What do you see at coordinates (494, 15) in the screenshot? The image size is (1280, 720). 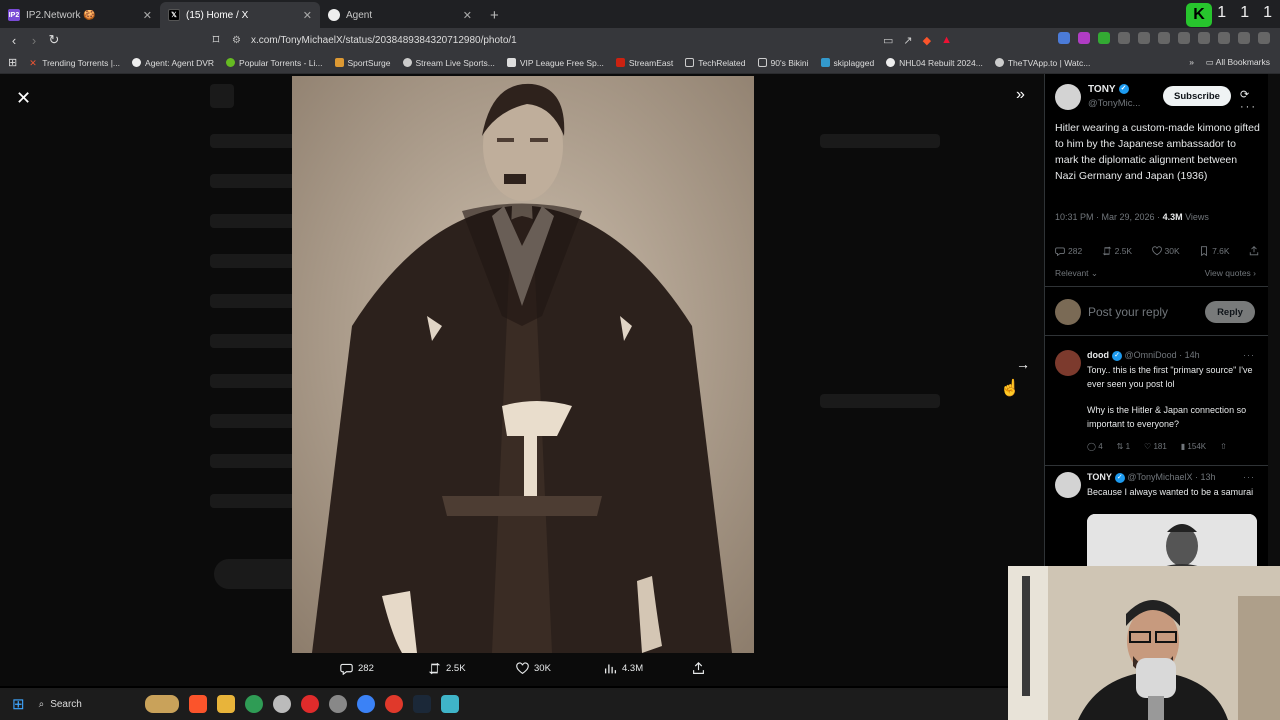 I see `new-tab-button: +` at bounding box center [494, 15].